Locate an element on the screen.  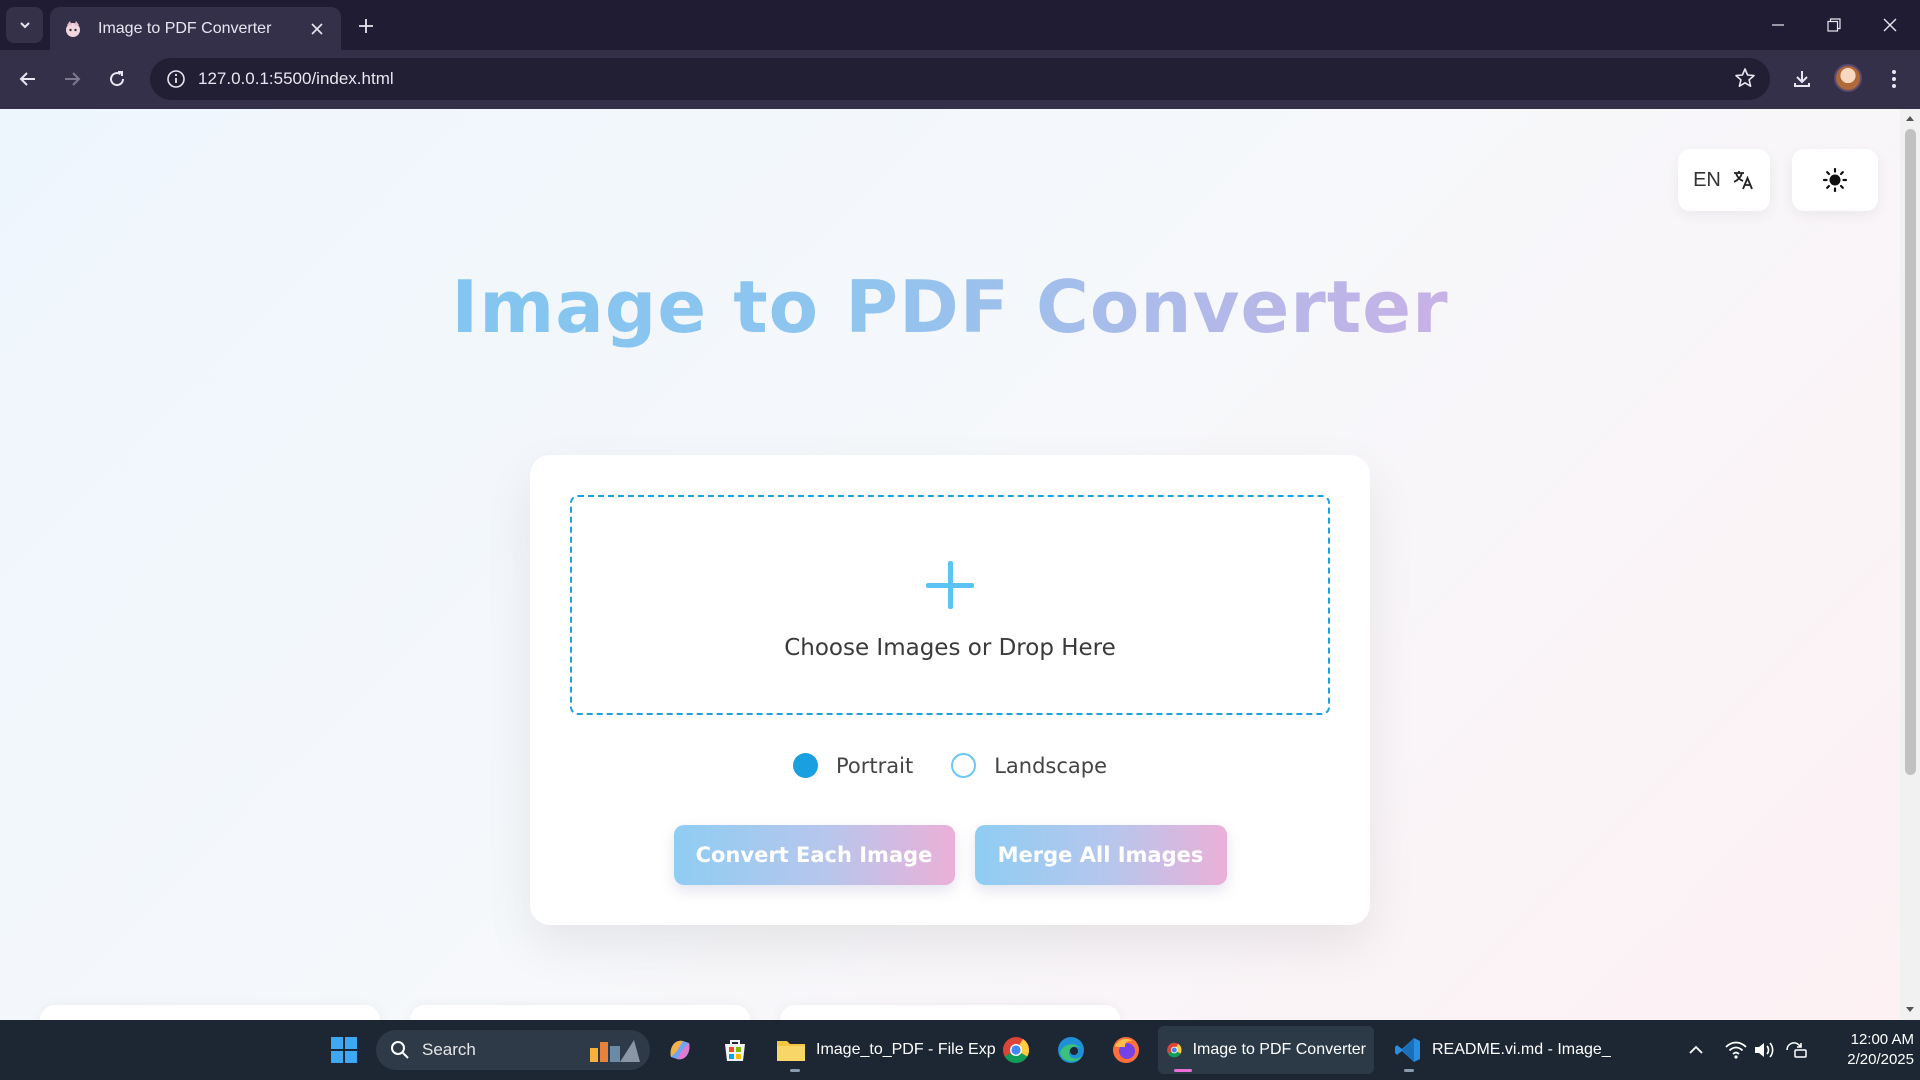
portrait-radio is located at coordinates (805, 765).